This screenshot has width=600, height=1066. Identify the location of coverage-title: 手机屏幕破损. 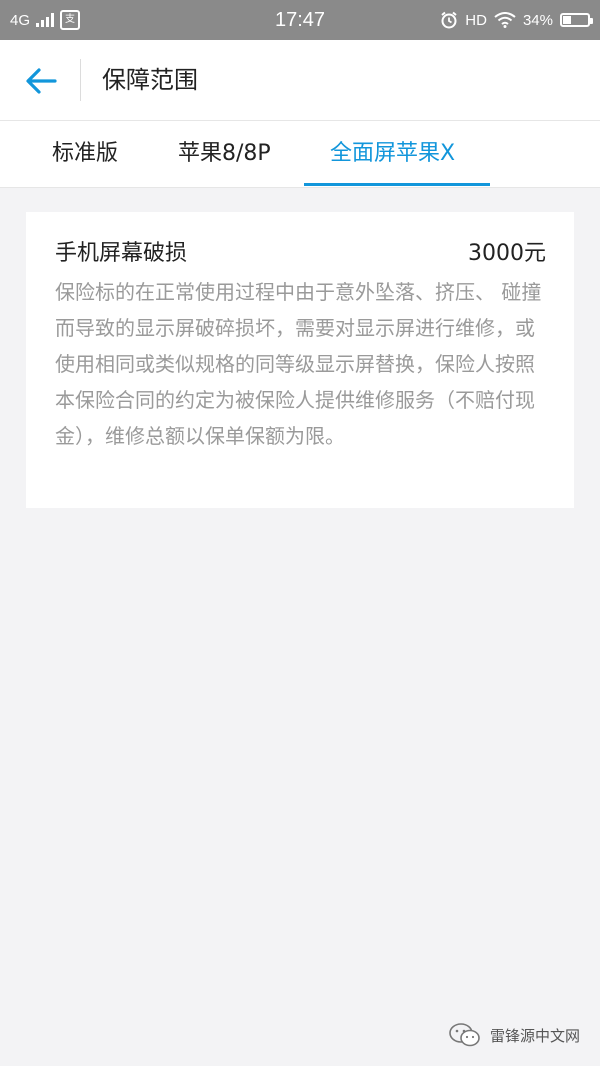
(121, 253).